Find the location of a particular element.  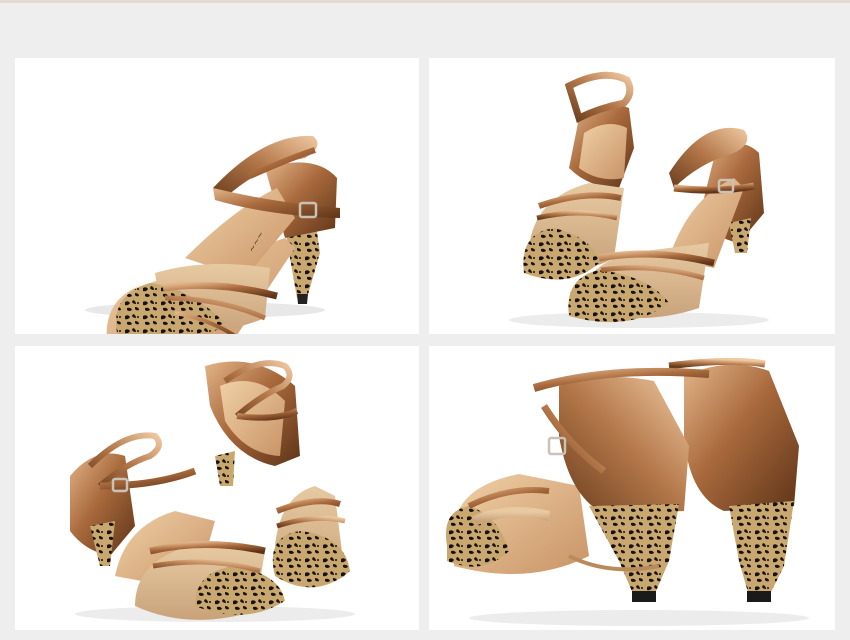

top-divider is located at coordinates (425, 1).